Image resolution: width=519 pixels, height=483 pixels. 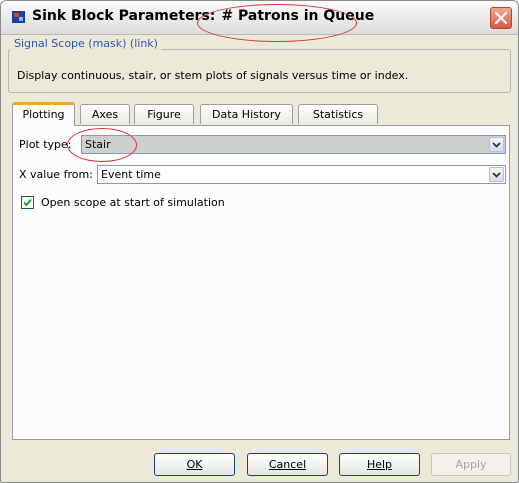 What do you see at coordinates (18, 17) in the screenshot?
I see `simulink-block-icon` at bounding box center [18, 17].